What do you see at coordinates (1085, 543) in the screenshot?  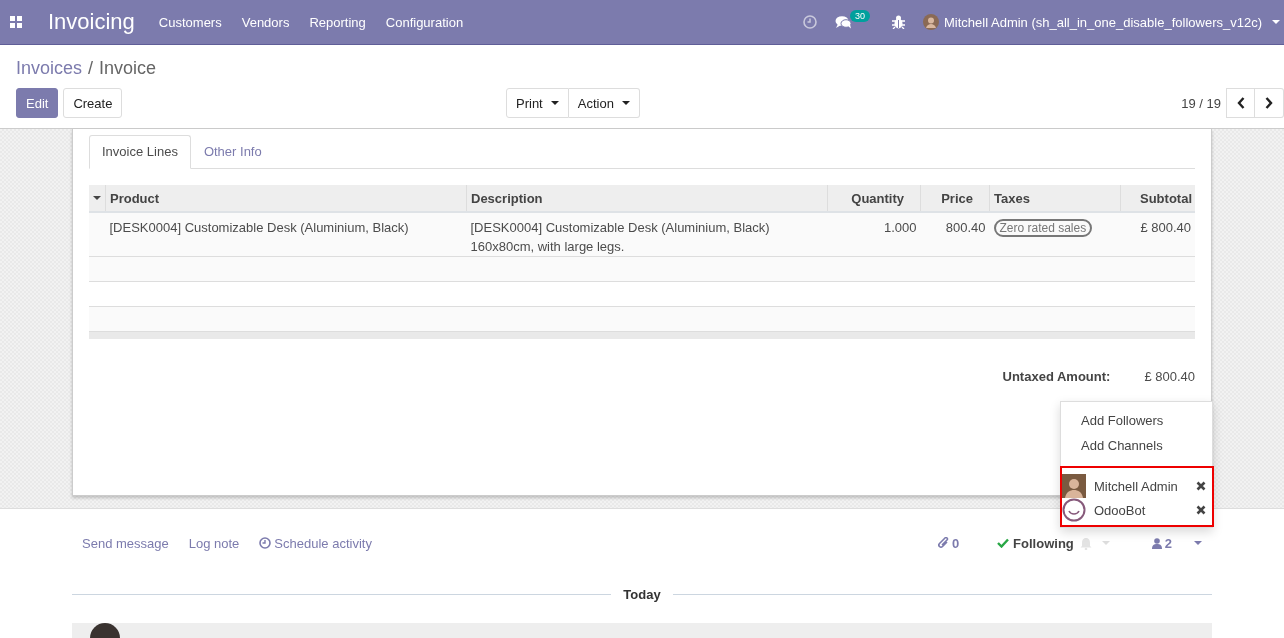 I see `bell-icon` at bounding box center [1085, 543].